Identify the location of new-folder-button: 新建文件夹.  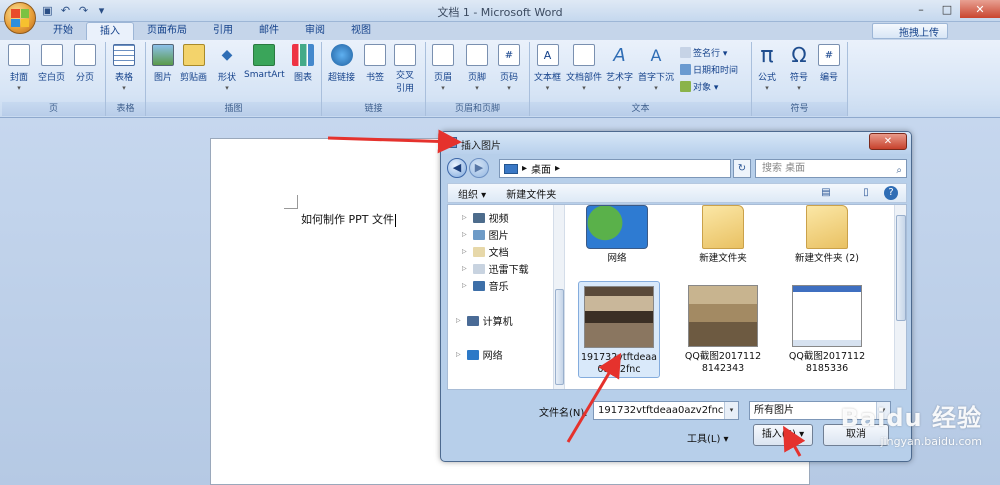
(531, 193).